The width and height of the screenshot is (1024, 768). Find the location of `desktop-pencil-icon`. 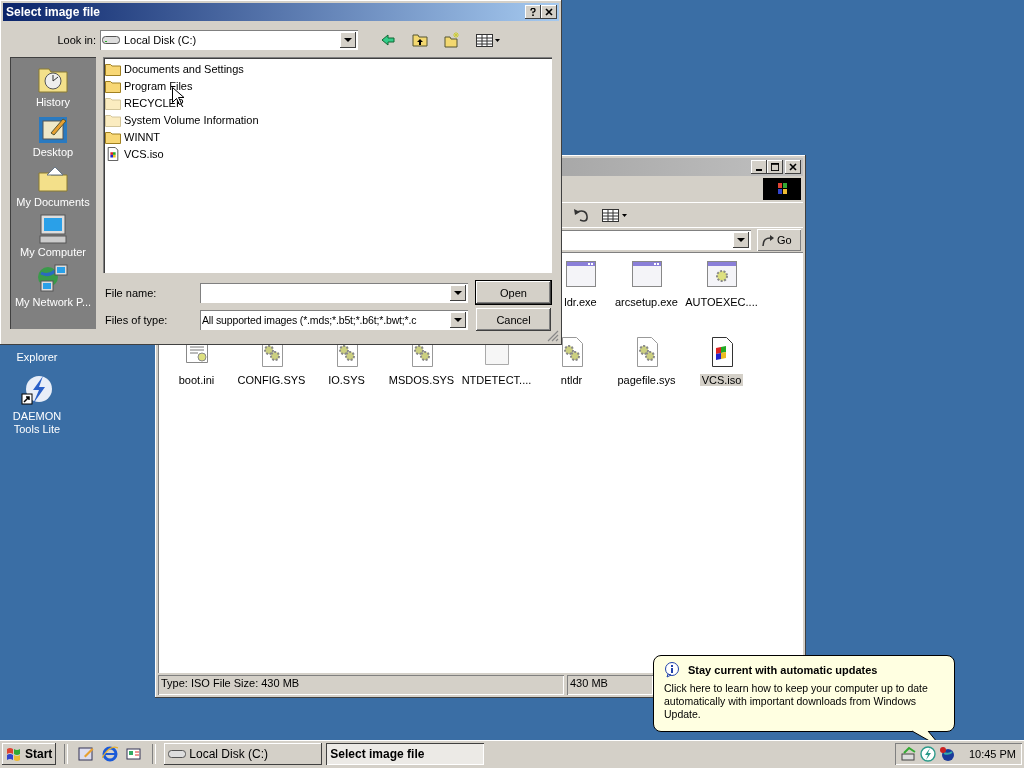

desktop-pencil-icon is located at coordinates (86, 754).